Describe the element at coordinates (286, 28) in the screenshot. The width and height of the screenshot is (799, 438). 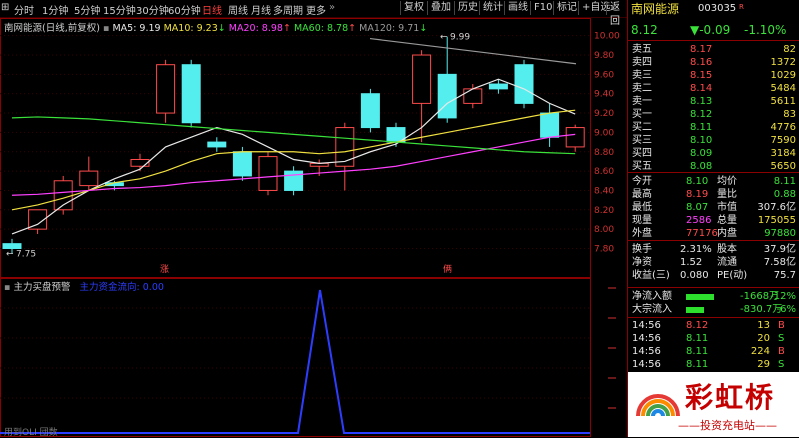
I see `arrow-up-icon: ↑` at that location.